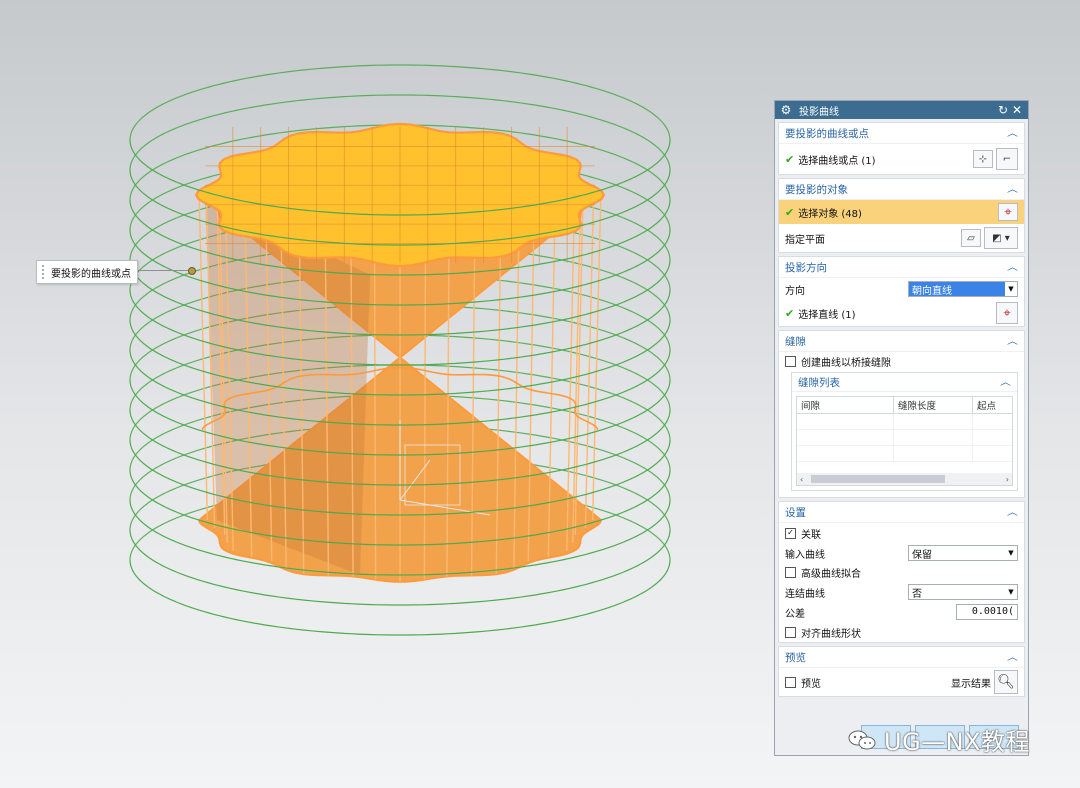 The image size is (1080, 788). What do you see at coordinates (963, 553) in the screenshot?
I see `input-curves-select: 保留 ▼` at bounding box center [963, 553].